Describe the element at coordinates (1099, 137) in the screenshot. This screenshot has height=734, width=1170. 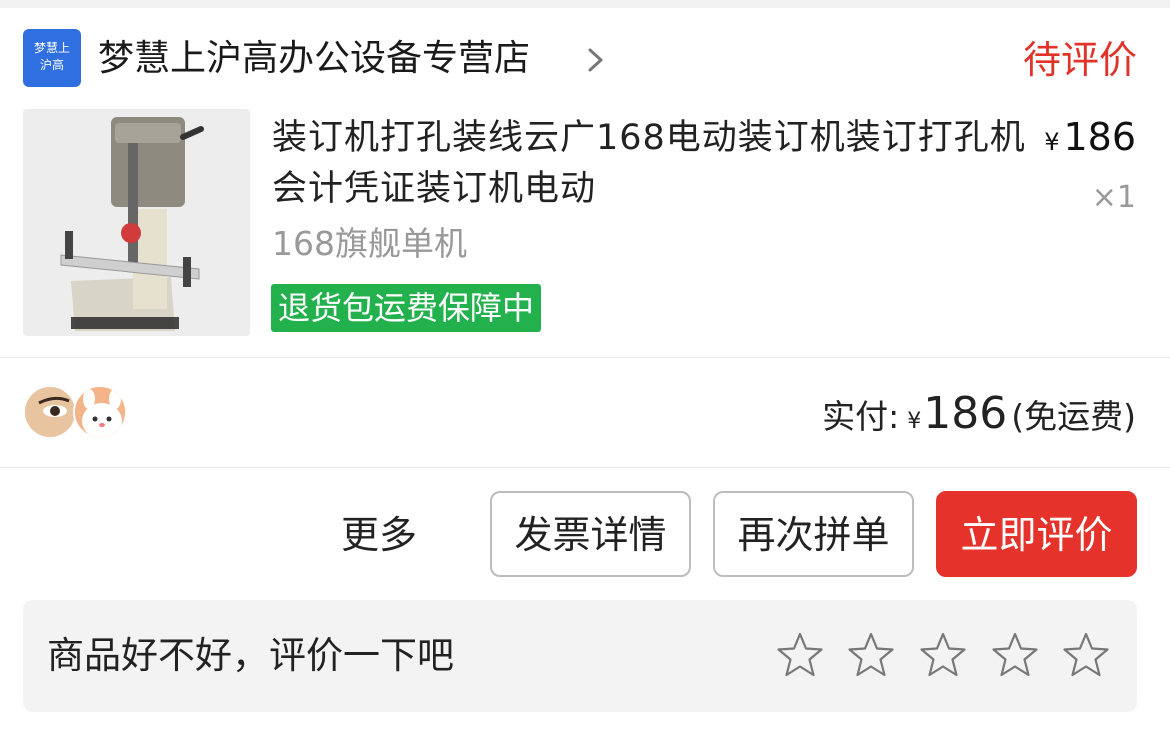
I see `product-price-value: 186` at that location.